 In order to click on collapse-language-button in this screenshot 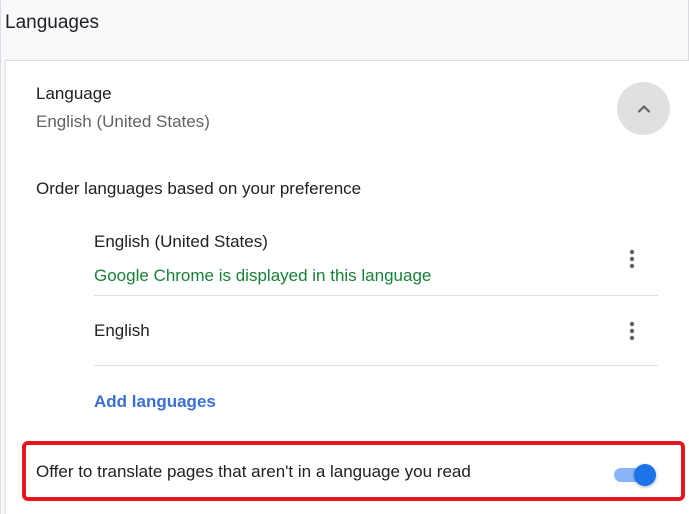, I will do `click(643, 108)`.